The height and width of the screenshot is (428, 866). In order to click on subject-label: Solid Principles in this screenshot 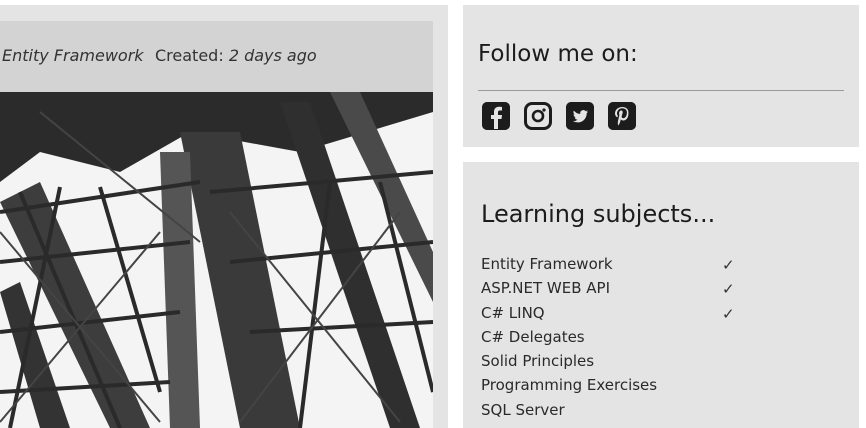, I will do `click(538, 361)`.